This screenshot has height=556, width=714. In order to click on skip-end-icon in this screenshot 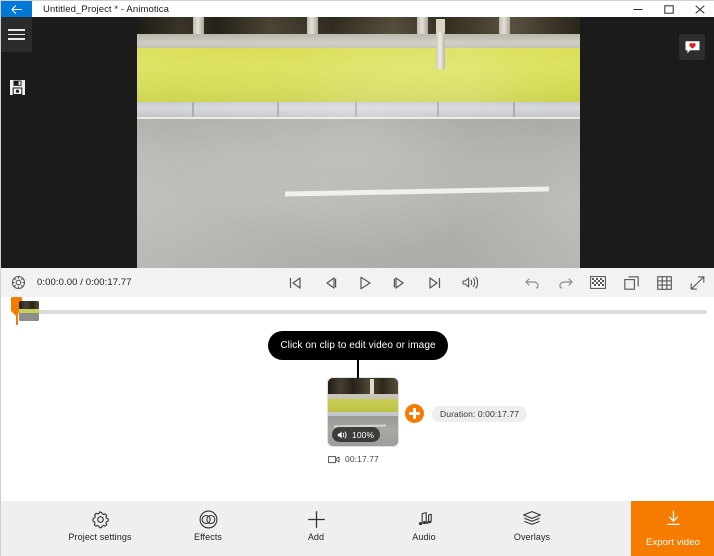, I will do `click(435, 282)`.